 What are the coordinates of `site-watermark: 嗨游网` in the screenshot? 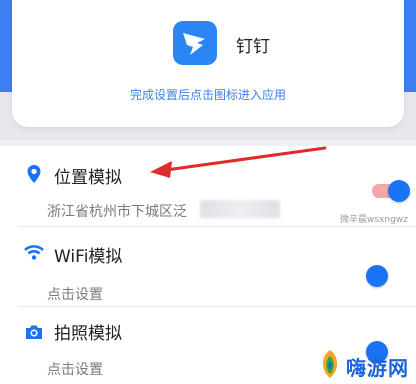 It's located at (364, 364).